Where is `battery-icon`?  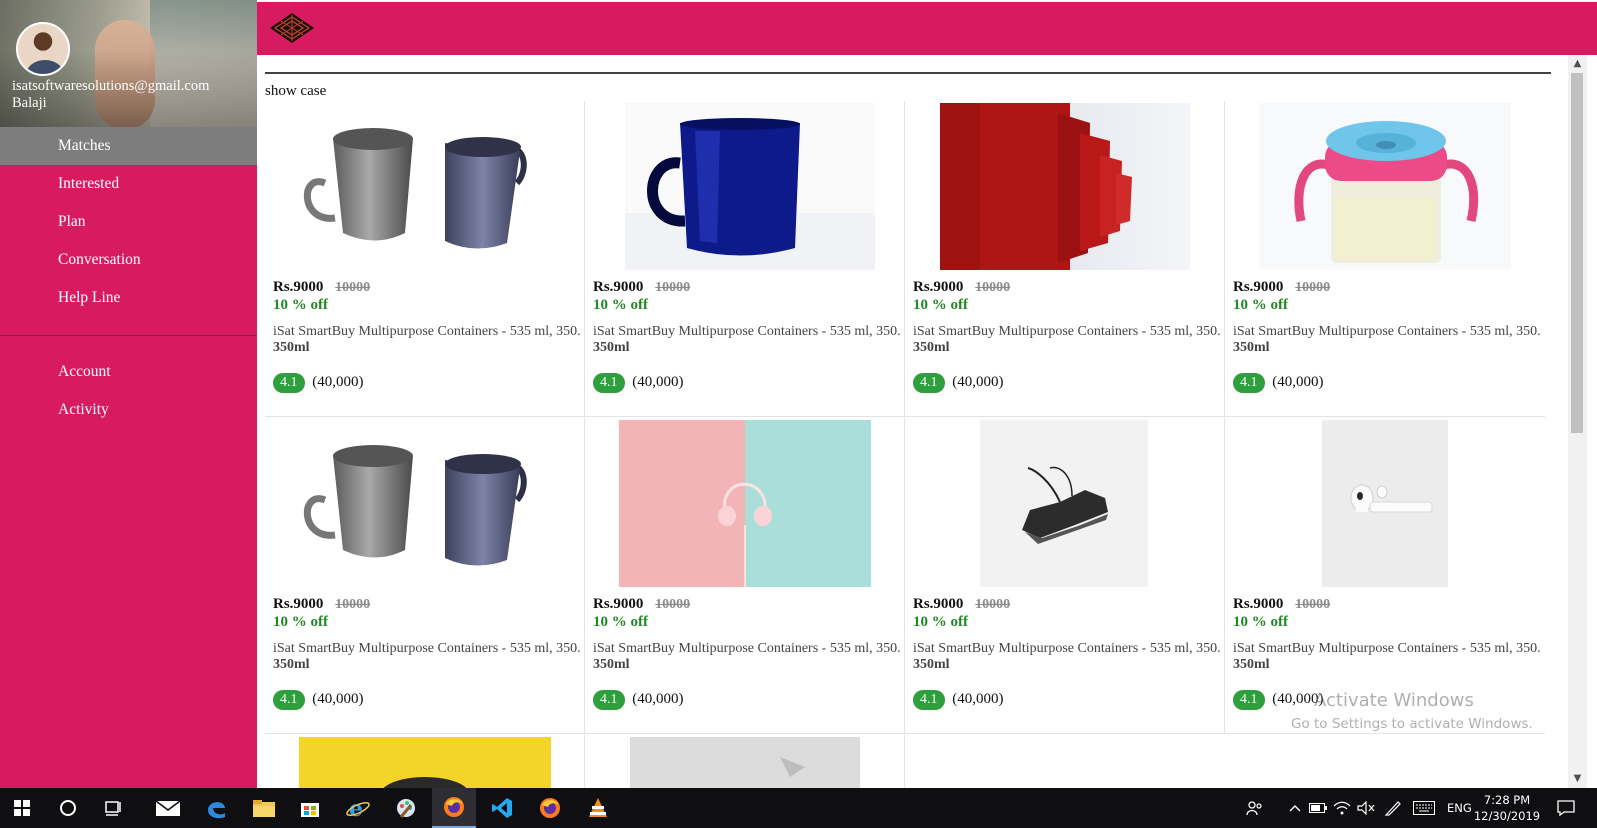
battery-icon is located at coordinates (1318, 808).